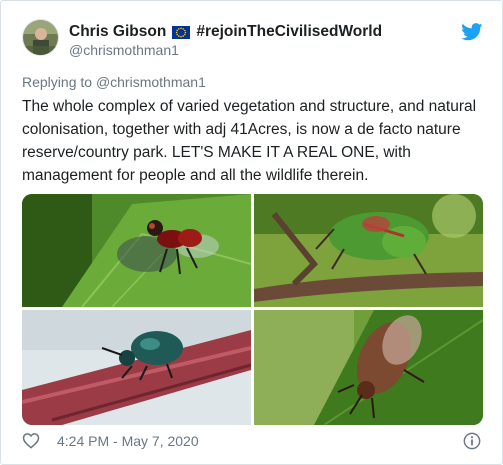 Image resolution: width=503 pixels, height=465 pixels. Describe the element at coordinates (472, 32) in the screenshot. I see `twitter-bird-icon` at that location.